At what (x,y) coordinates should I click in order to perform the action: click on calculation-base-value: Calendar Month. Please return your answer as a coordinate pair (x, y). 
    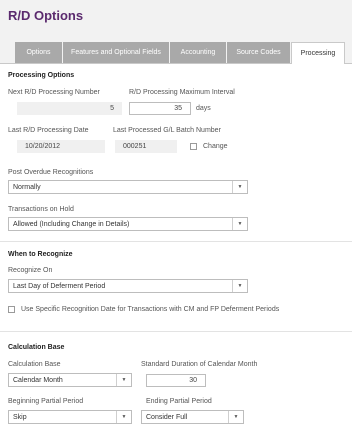
    Looking at the image, I should click on (38, 380).